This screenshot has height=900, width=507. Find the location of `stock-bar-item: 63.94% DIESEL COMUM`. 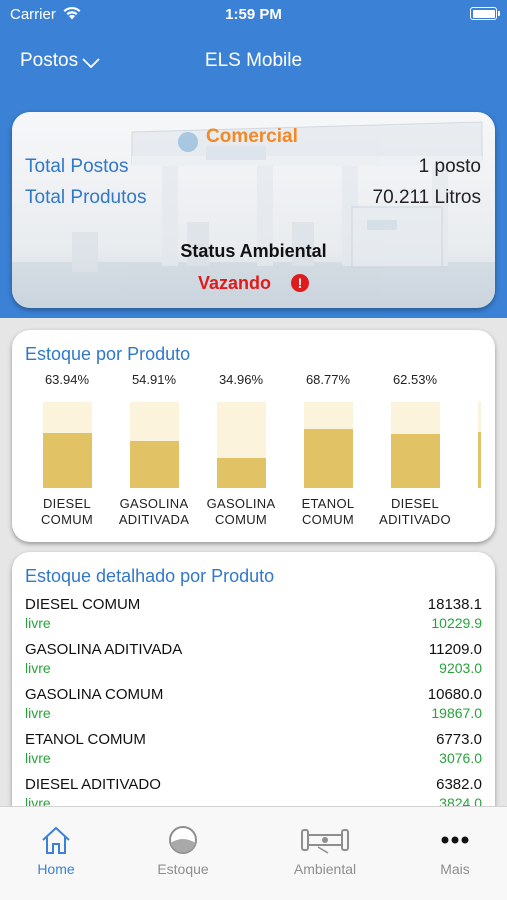

stock-bar-item: 63.94% DIESEL COMUM is located at coordinates (67, 449).